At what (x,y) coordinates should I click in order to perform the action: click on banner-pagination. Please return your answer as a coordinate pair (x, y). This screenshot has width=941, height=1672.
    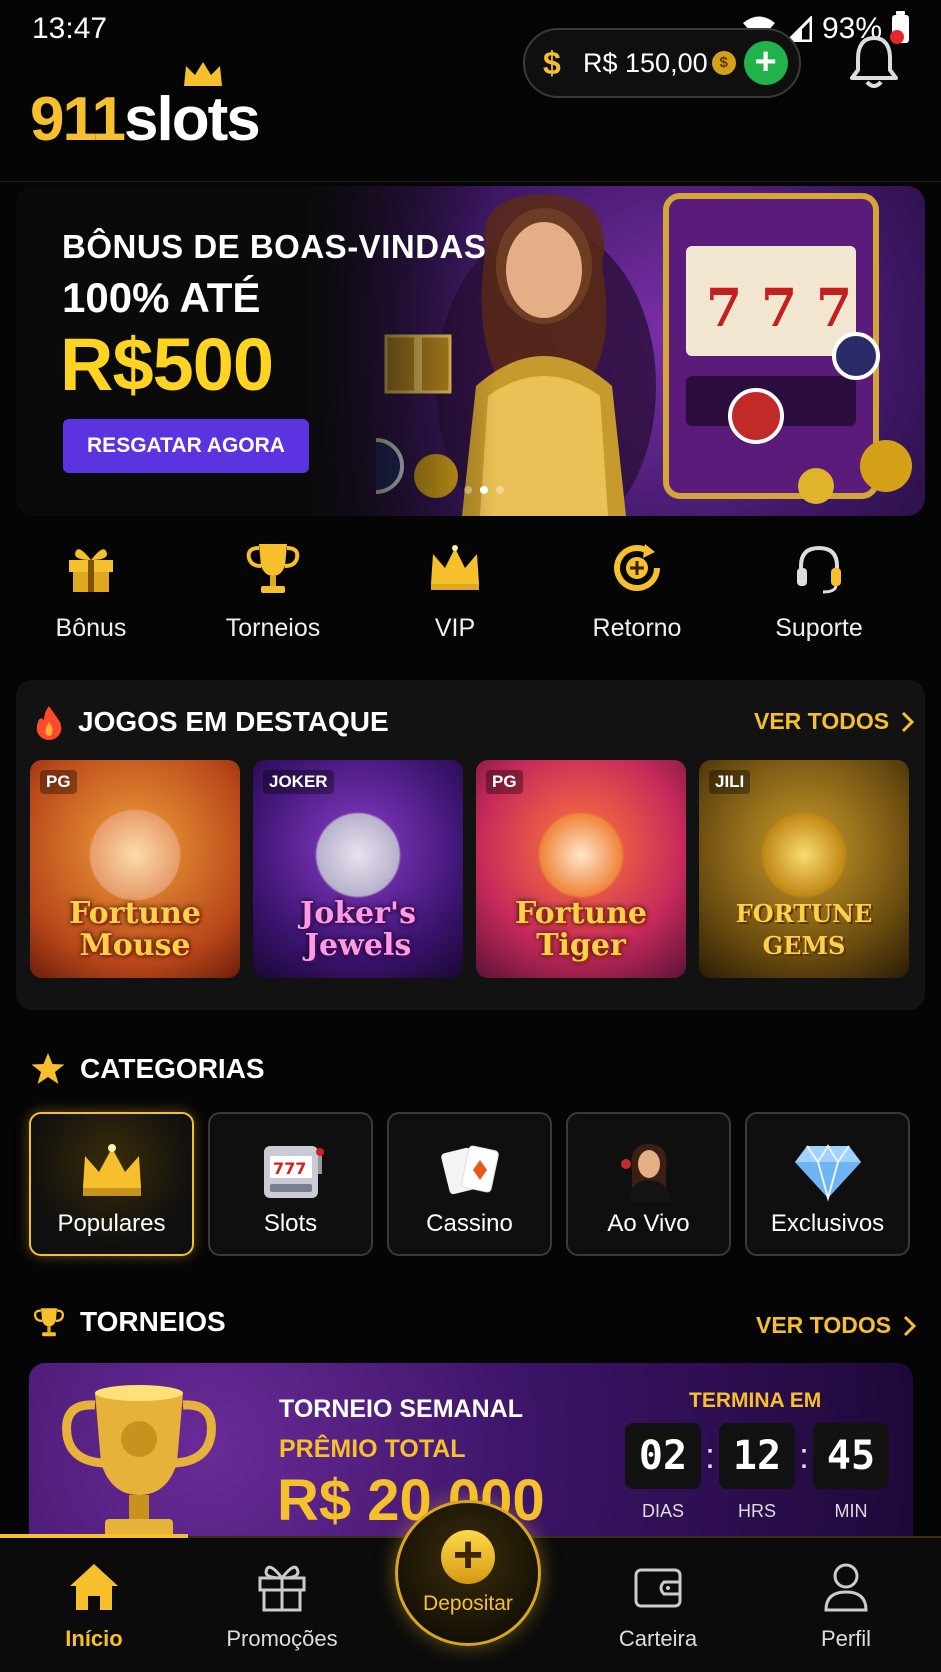
    Looking at the image, I should click on (484, 490).